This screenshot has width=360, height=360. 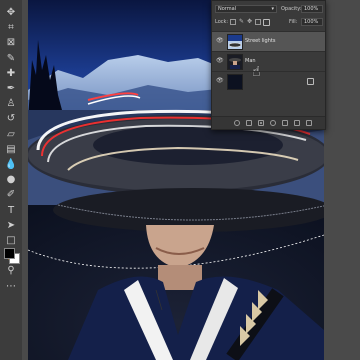 I want to click on blend-mode-value: Normal, so click(x=227, y=9).